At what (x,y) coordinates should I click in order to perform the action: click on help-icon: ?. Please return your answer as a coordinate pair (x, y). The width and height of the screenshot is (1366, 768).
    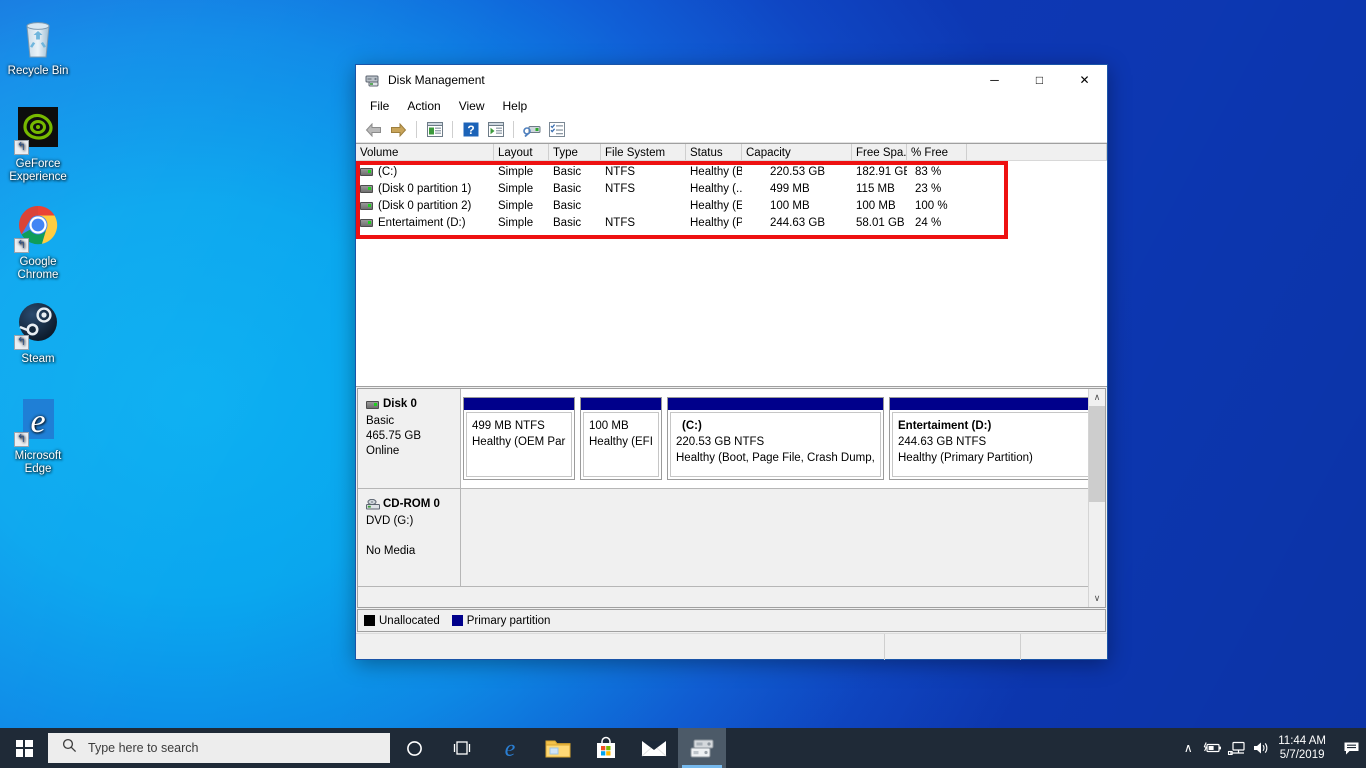
    Looking at the image, I should click on (470, 130).